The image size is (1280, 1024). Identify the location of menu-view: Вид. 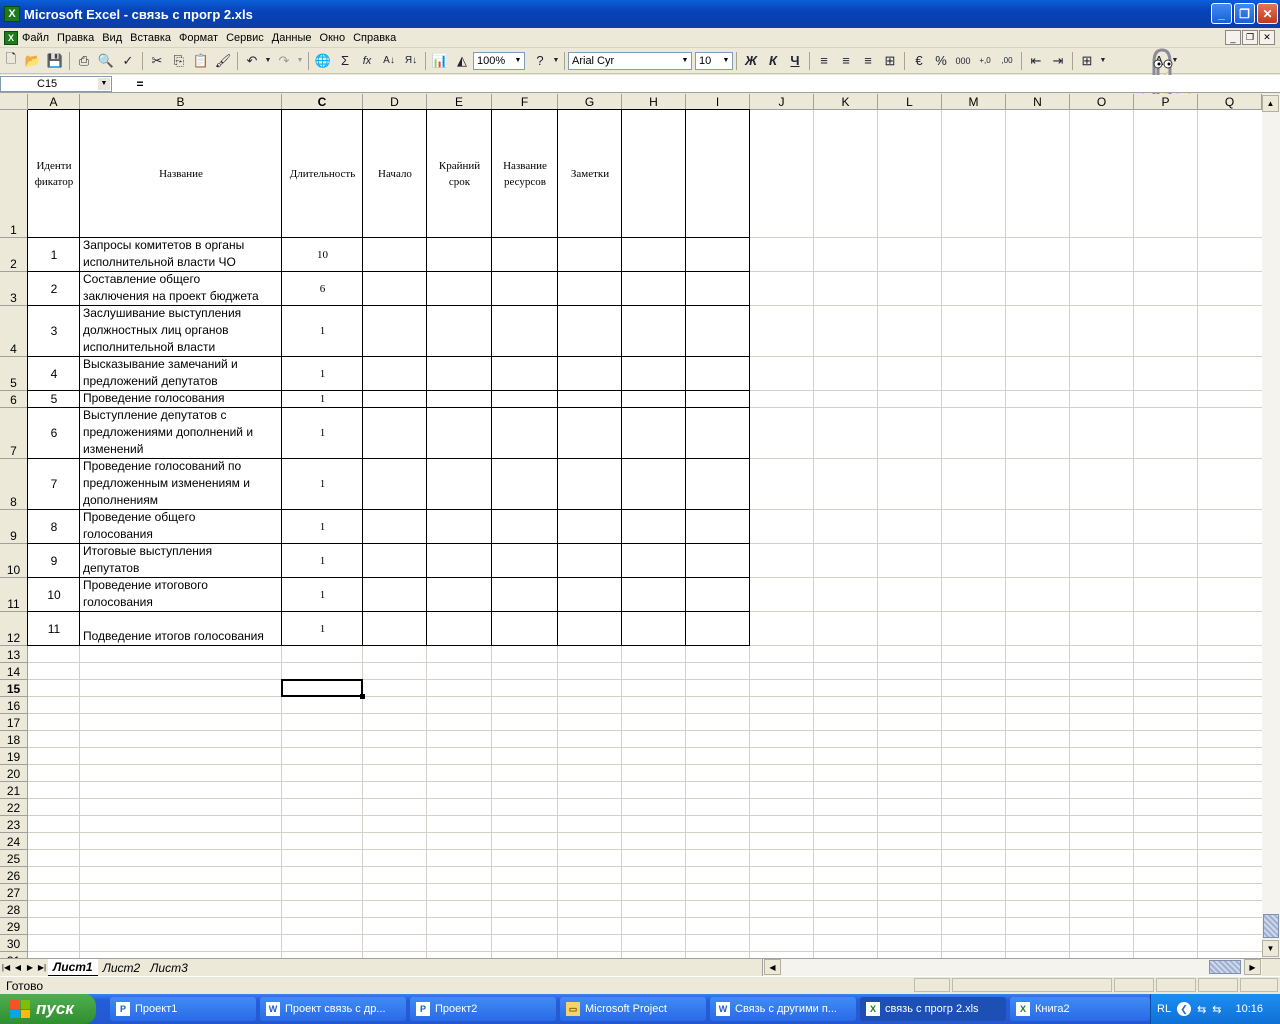
(112, 38).